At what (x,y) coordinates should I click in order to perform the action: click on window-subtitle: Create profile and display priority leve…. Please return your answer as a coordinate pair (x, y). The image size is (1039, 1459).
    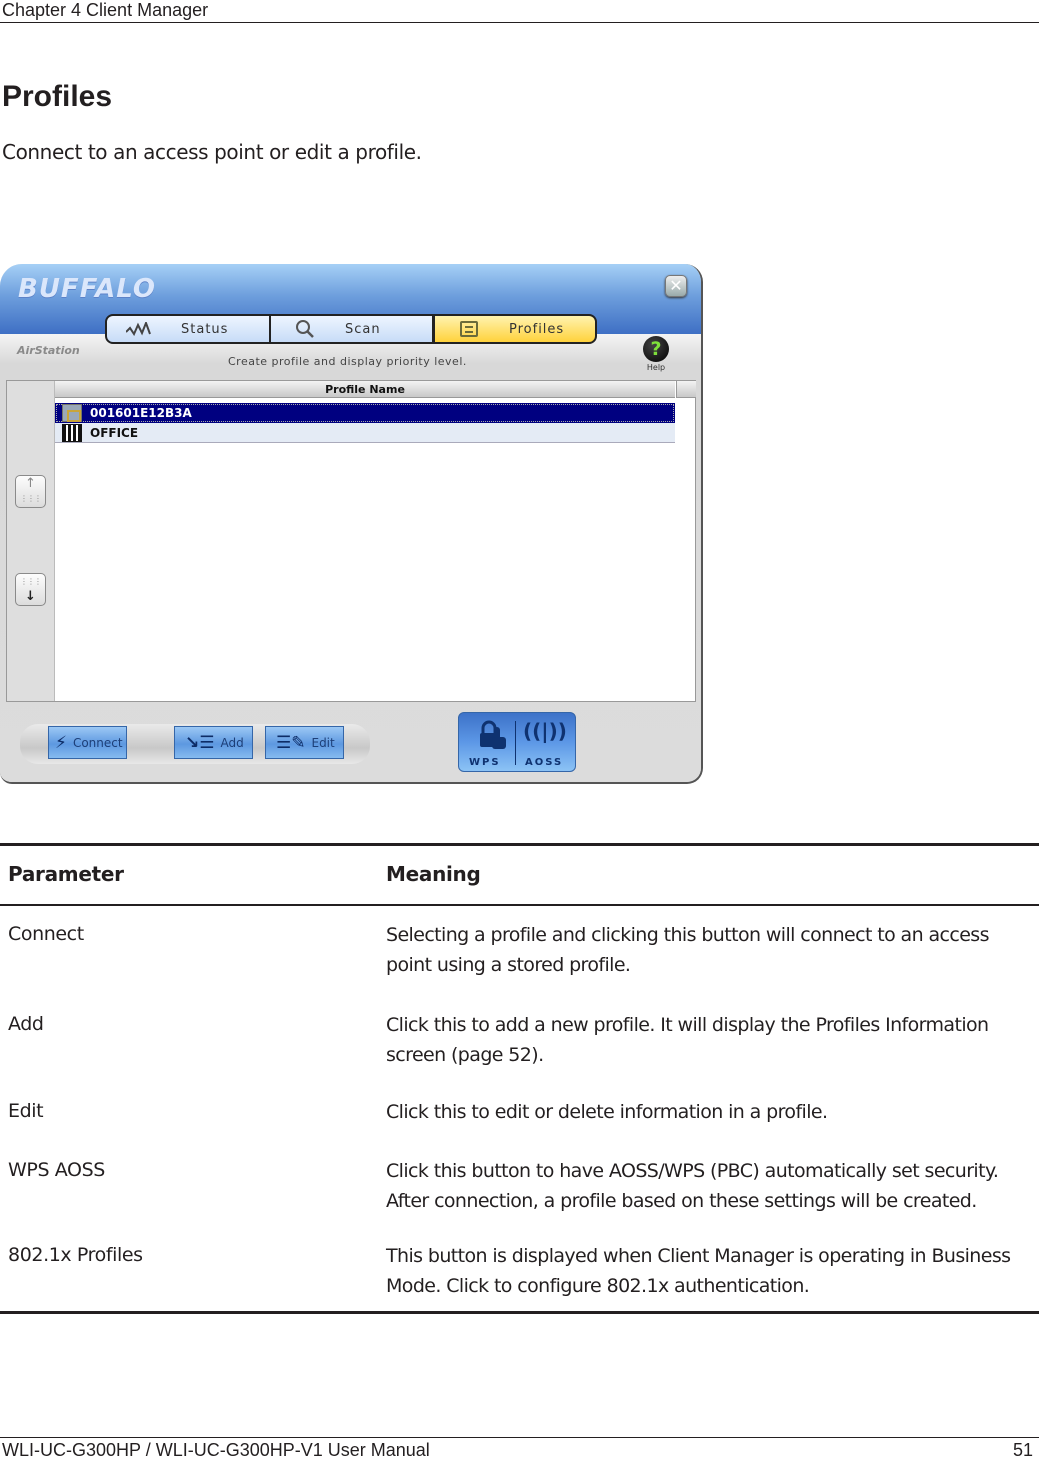
    Looking at the image, I should click on (347, 361).